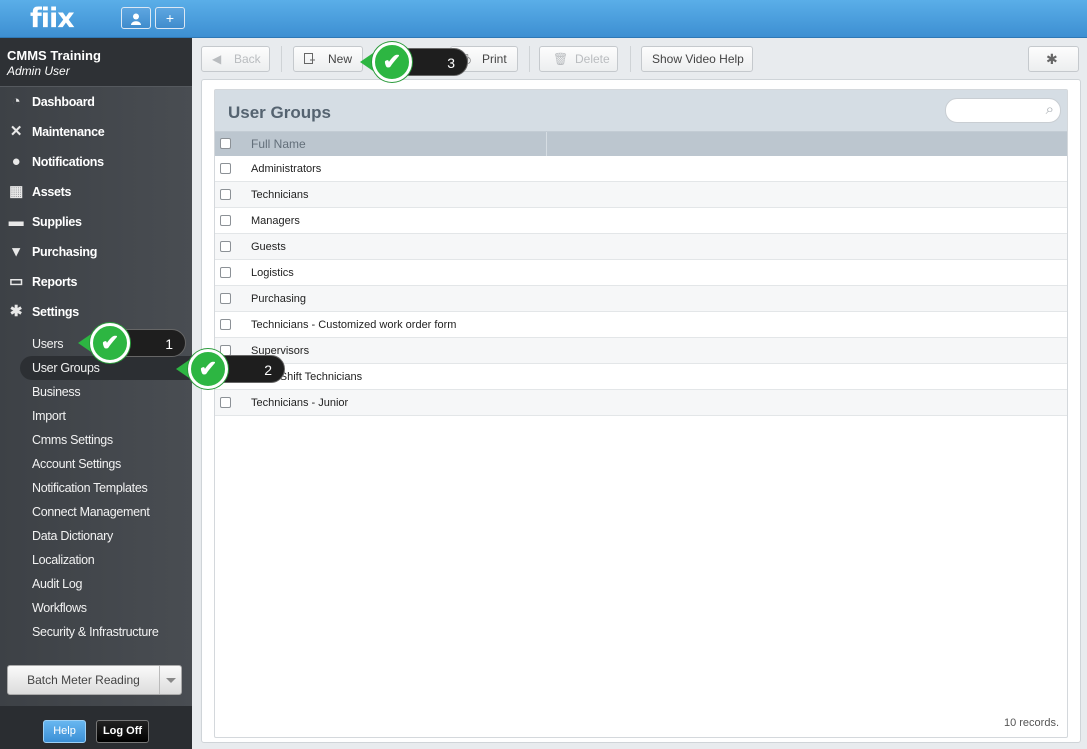 This screenshot has height=749, width=1087. Describe the element at coordinates (16, 191) in the screenshot. I see `box-icon: ▦` at that location.